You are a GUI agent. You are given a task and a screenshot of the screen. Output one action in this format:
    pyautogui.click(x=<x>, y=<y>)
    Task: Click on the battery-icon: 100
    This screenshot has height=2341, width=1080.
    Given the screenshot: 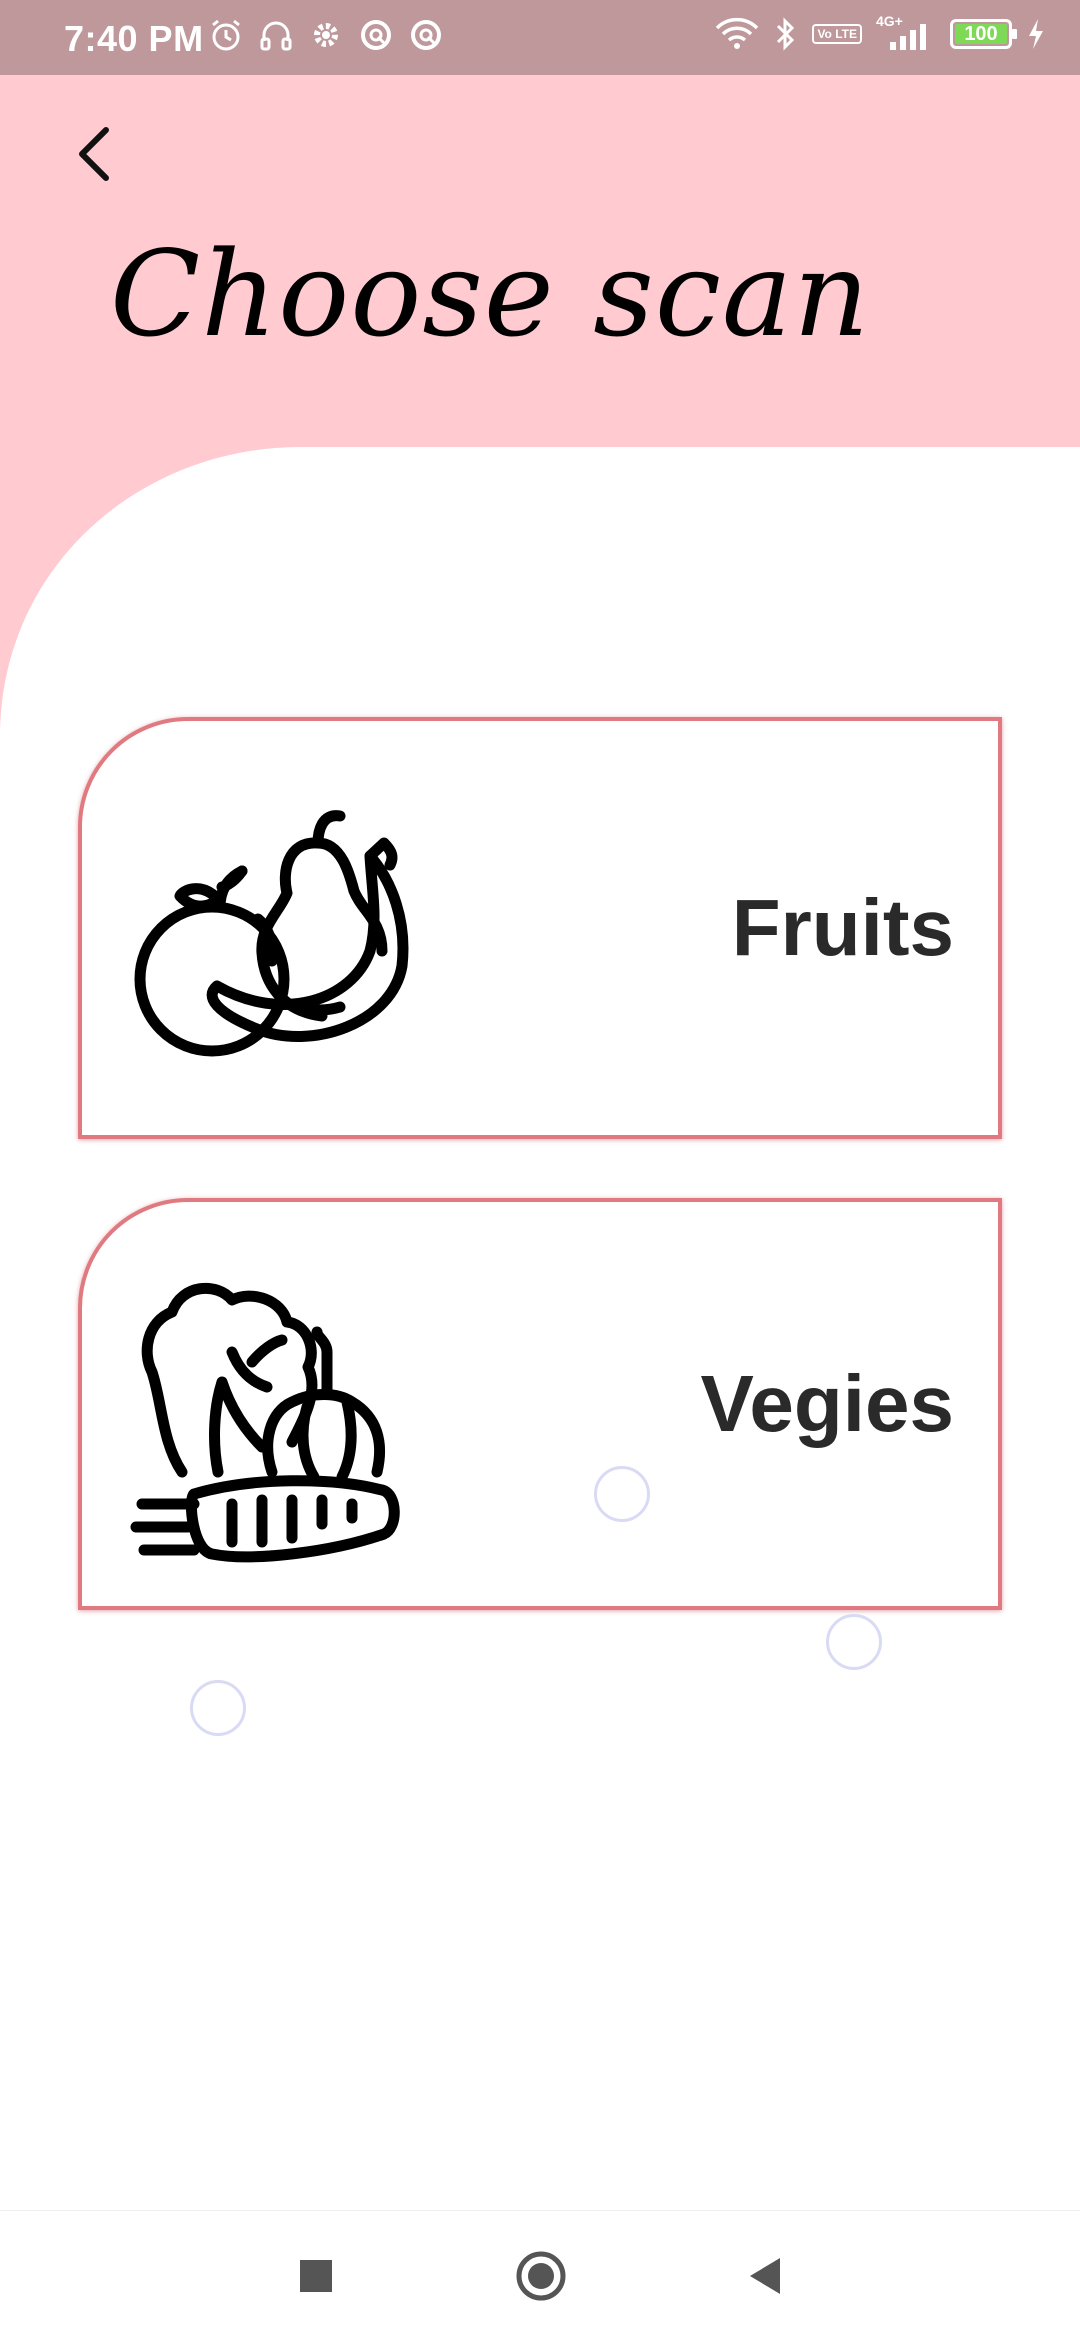 What is the action you would take?
    pyautogui.click(x=983, y=34)
    